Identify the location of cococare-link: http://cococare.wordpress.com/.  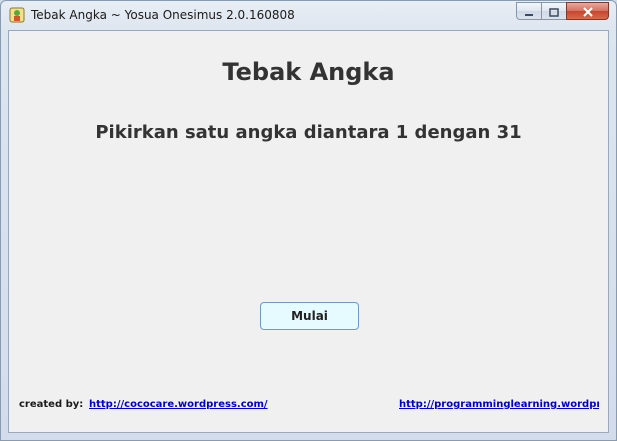
(178, 404).